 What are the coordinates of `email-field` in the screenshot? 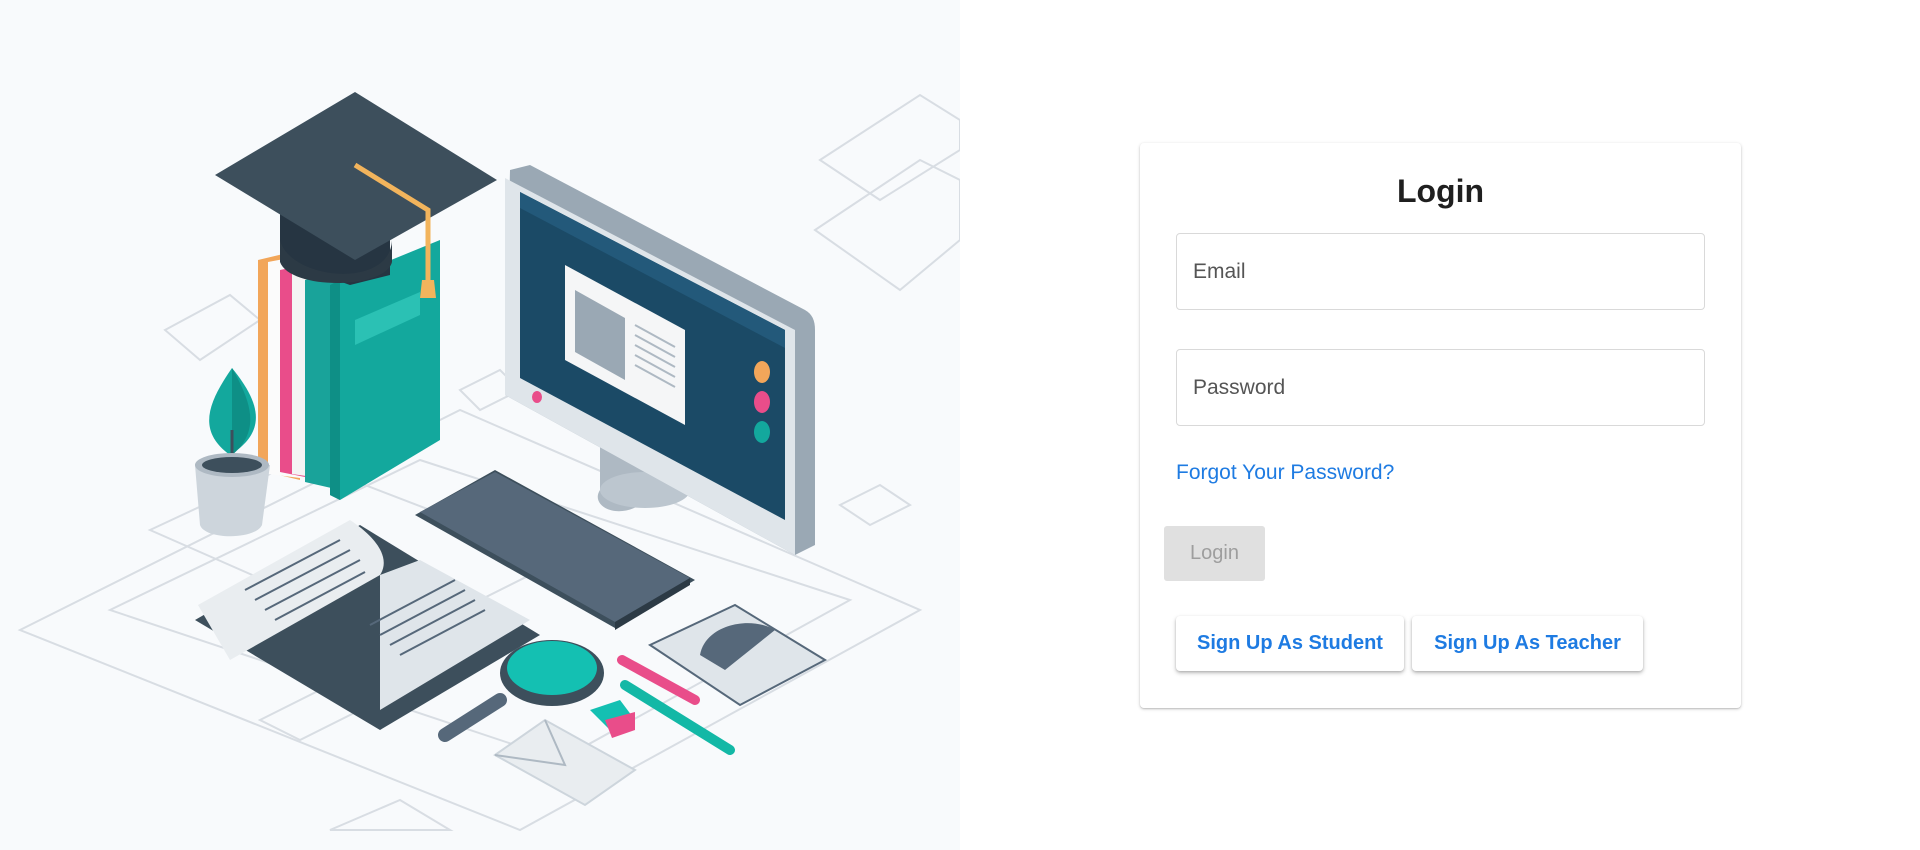 It's located at (1440, 271).